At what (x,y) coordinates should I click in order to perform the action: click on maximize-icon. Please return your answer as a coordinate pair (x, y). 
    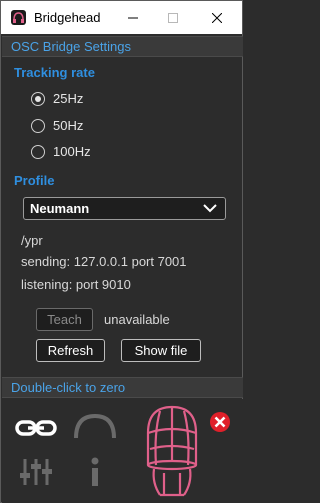
    Looking at the image, I should click on (173, 17).